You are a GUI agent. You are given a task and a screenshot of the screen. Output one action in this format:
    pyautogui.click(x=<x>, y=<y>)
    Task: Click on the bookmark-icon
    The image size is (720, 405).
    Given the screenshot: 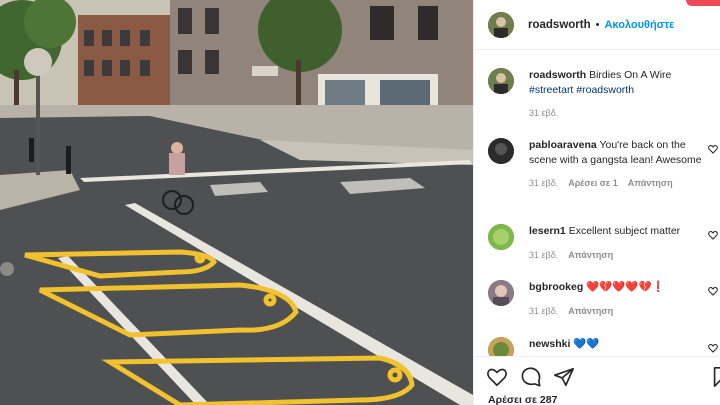 What is the action you would take?
    pyautogui.click(x=715, y=377)
    